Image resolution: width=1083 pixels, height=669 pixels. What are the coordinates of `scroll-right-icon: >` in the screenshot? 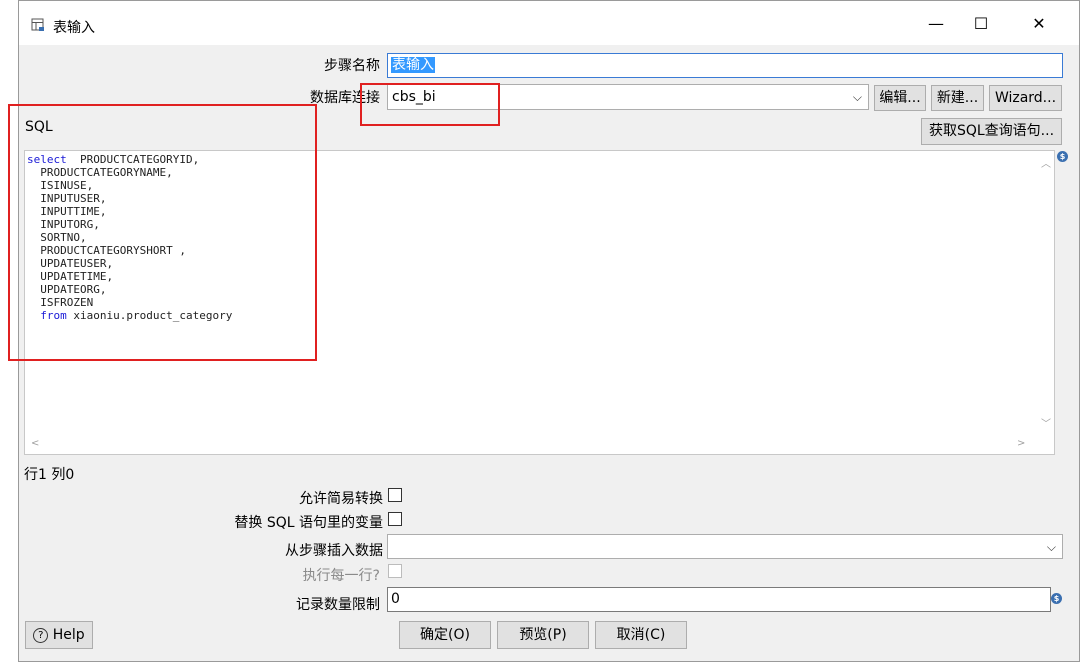 It's located at (1021, 443).